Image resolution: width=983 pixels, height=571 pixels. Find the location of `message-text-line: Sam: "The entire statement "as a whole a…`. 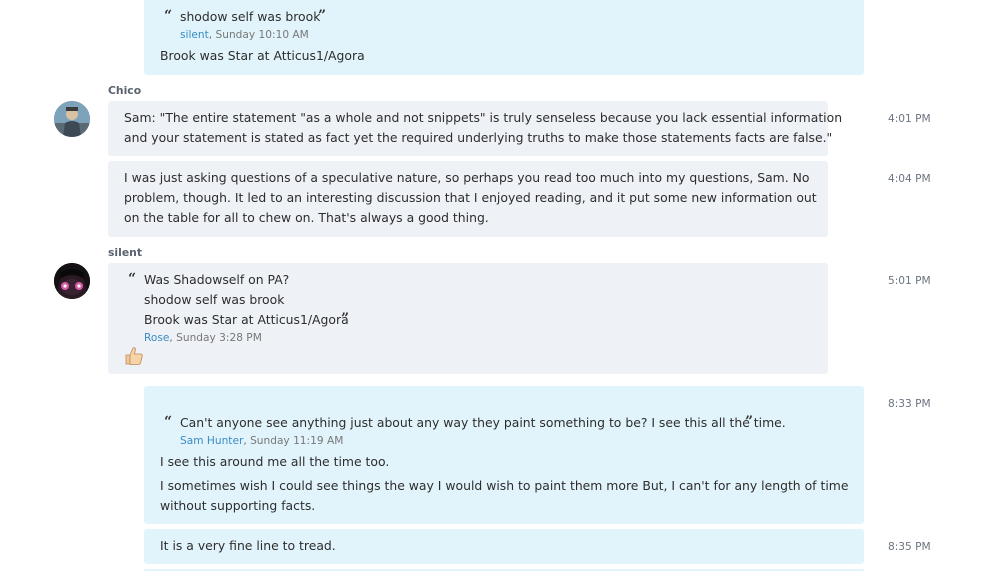

message-text-line: Sam: "The entire statement "as a whole a… is located at coordinates (483, 117).